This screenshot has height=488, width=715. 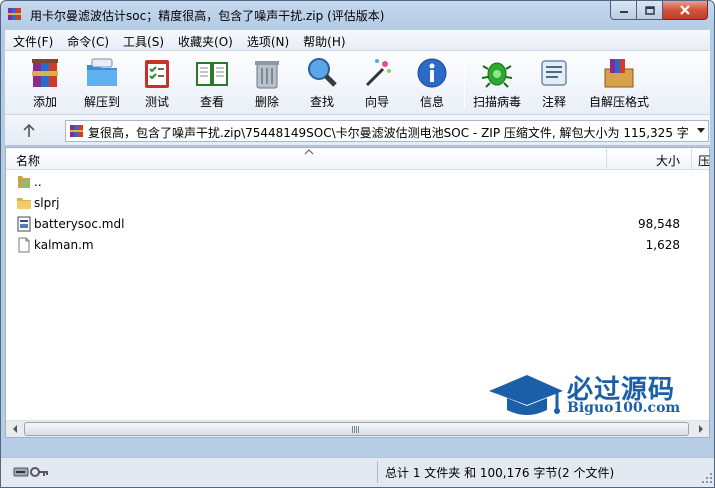 What do you see at coordinates (24, 224) in the screenshot?
I see `mdl-file-icon` at bounding box center [24, 224].